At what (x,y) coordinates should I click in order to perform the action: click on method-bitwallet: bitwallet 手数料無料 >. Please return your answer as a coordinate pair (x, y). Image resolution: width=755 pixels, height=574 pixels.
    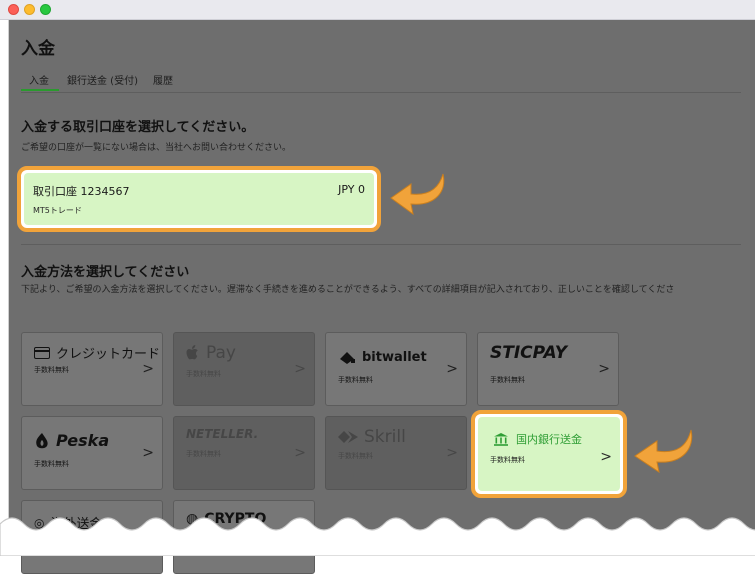
    Looking at the image, I should click on (396, 369).